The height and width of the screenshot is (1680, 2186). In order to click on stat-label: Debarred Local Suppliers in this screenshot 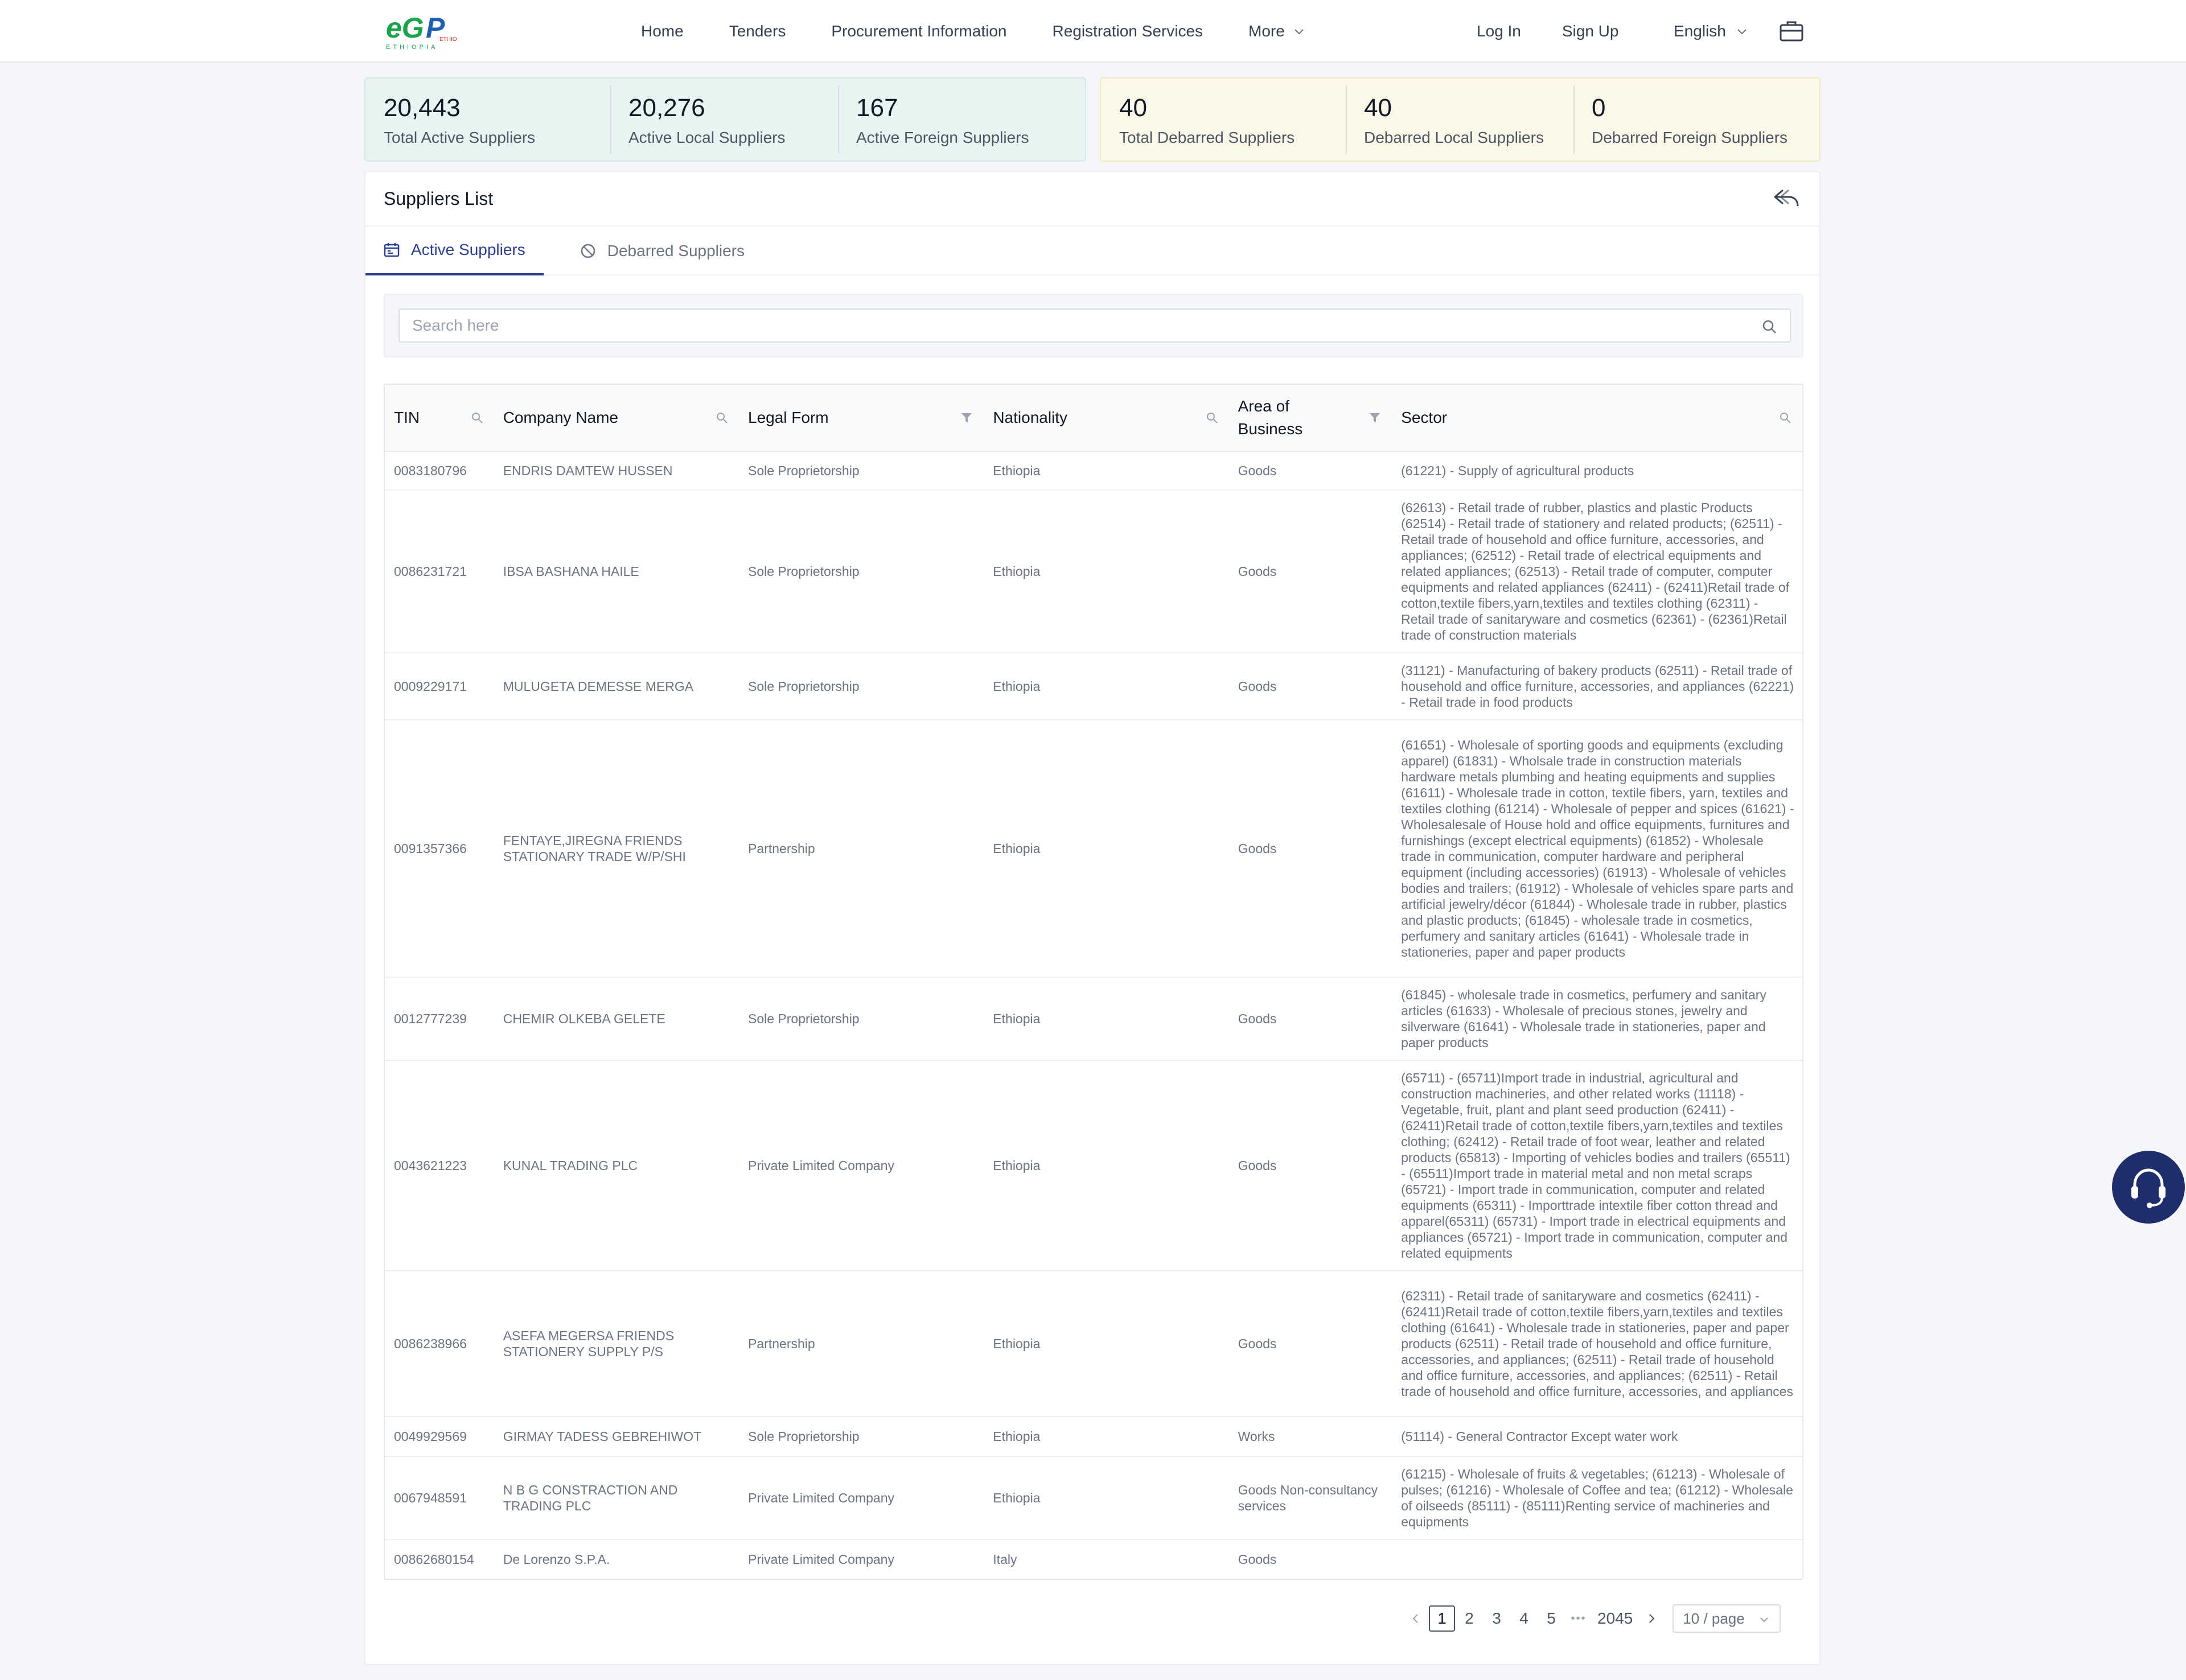, I will do `click(1454, 137)`.